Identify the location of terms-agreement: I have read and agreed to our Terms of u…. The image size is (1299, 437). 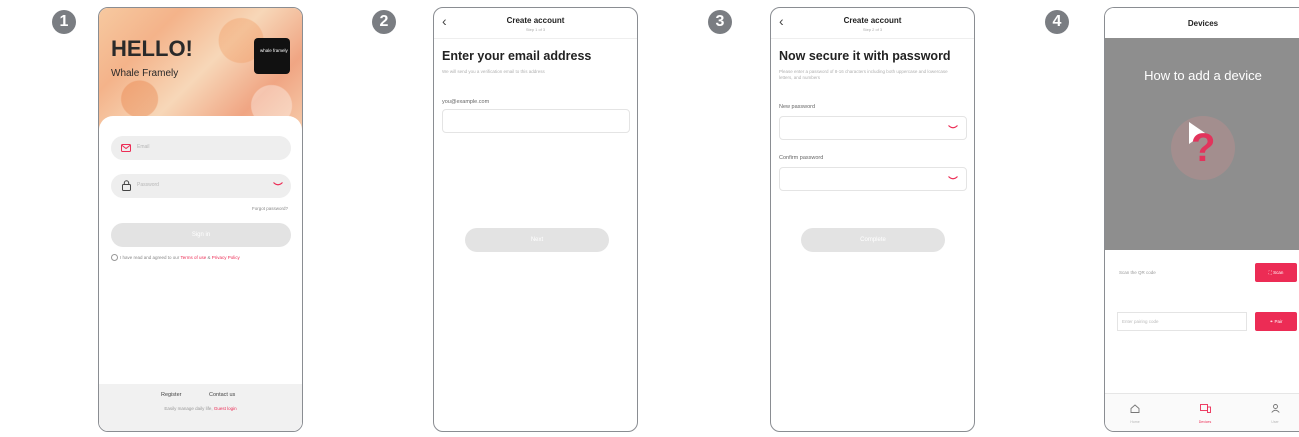
(204, 257).